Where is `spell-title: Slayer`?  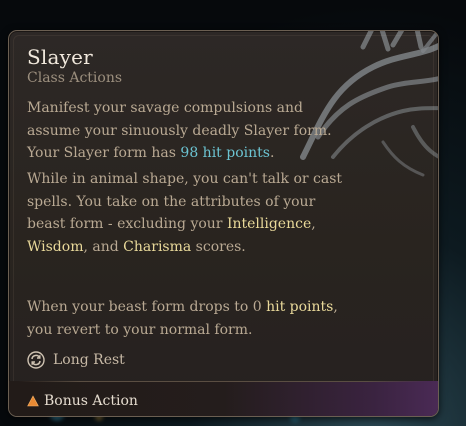
spell-title: Slayer is located at coordinates (60, 57).